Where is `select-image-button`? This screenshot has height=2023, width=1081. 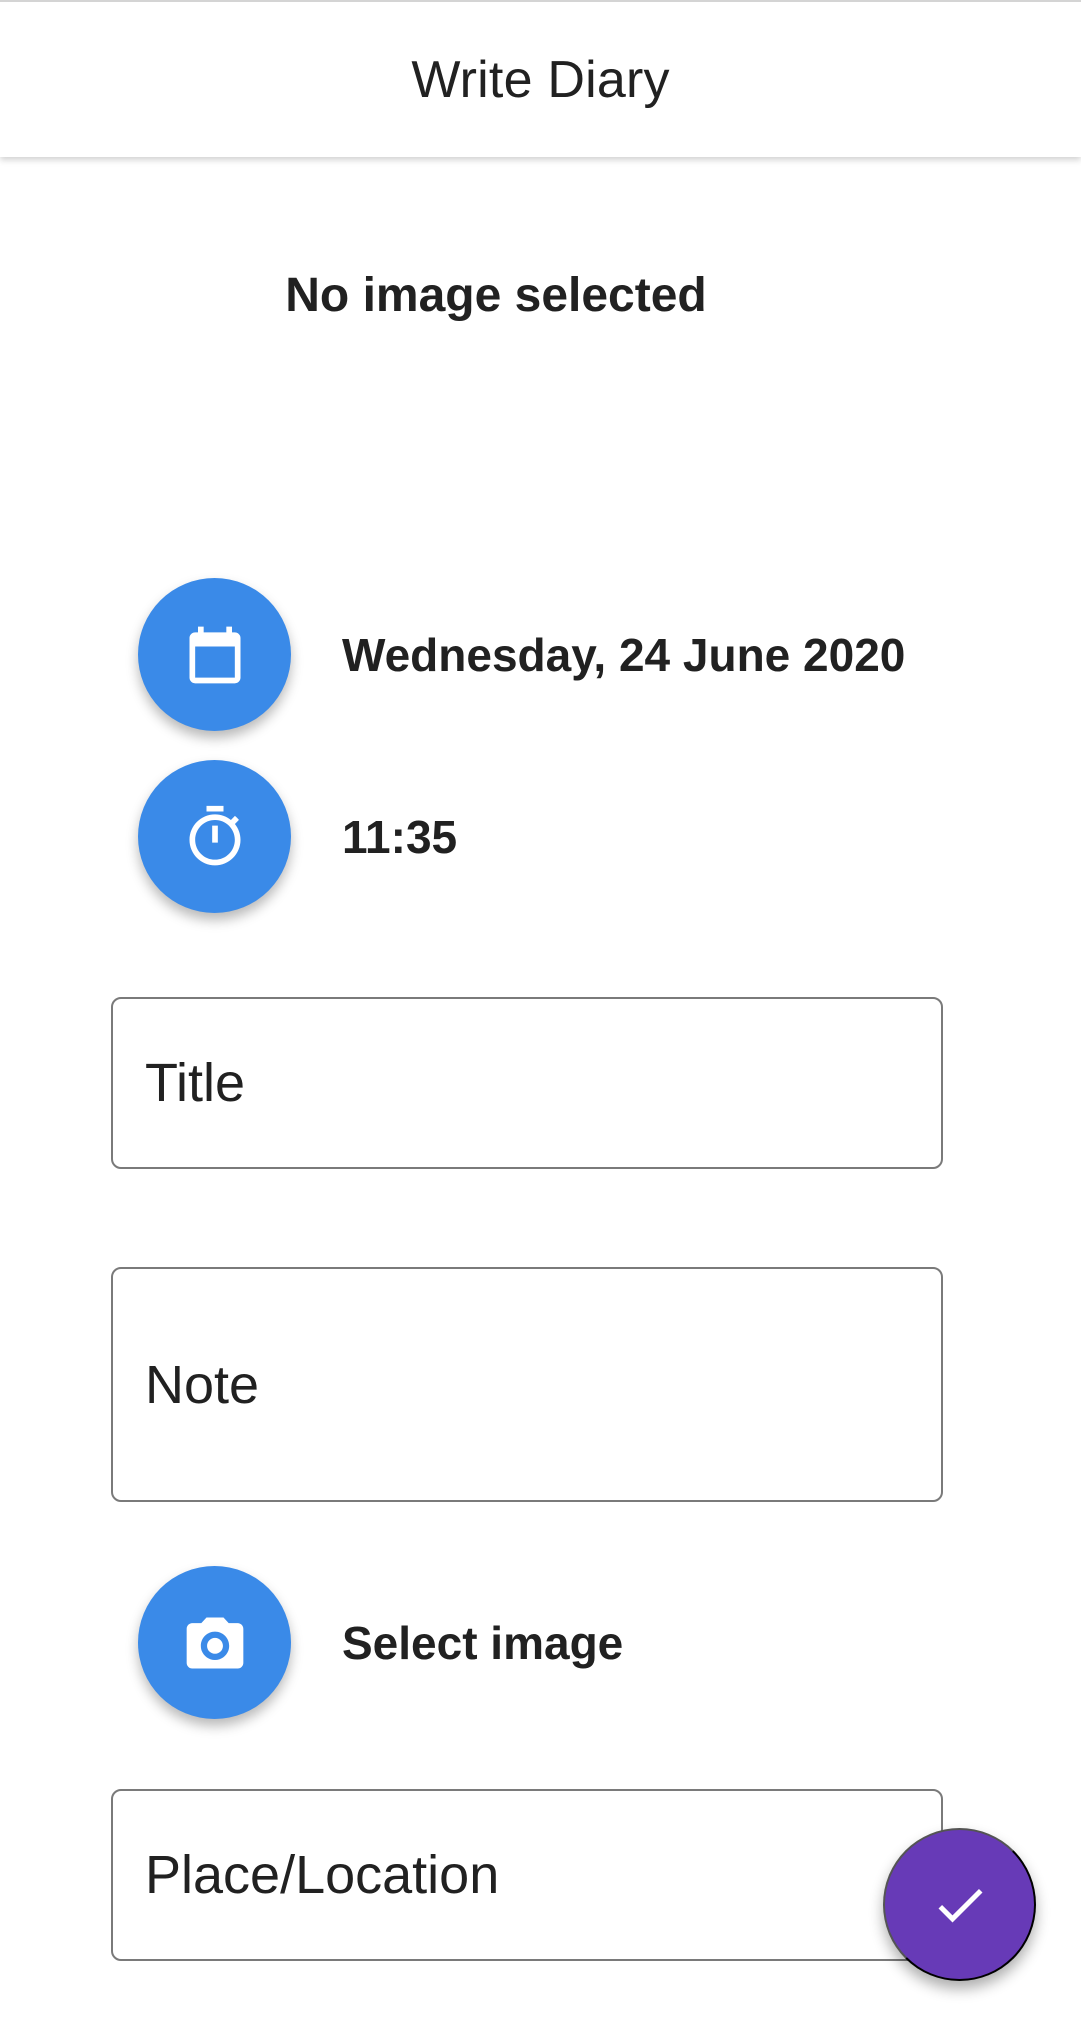 select-image-button is located at coordinates (214, 1642).